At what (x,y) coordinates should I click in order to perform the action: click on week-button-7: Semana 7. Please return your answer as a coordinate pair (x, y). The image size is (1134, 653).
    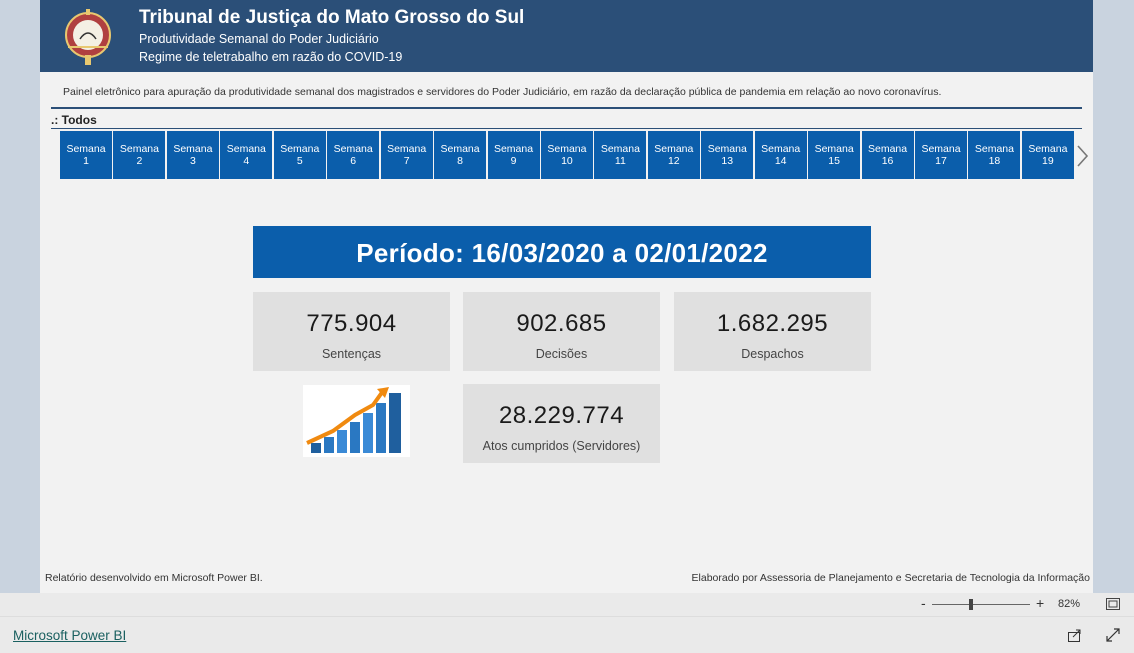
    Looking at the image, I should click on (406, 155).